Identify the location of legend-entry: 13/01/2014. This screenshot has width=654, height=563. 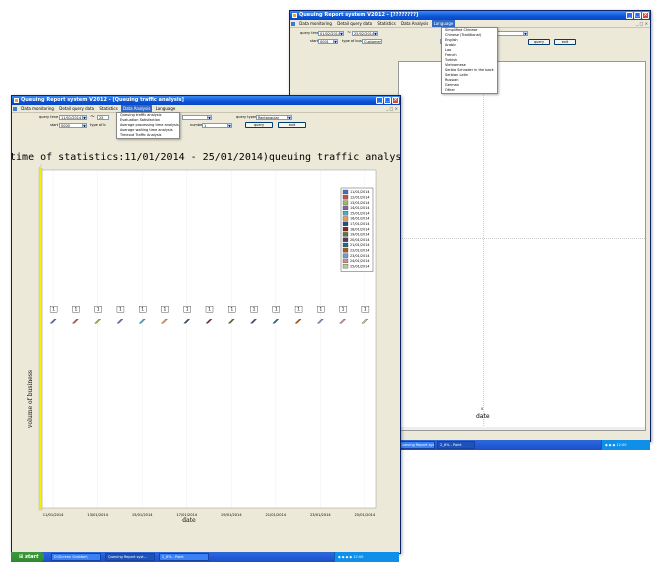
(360, 203).